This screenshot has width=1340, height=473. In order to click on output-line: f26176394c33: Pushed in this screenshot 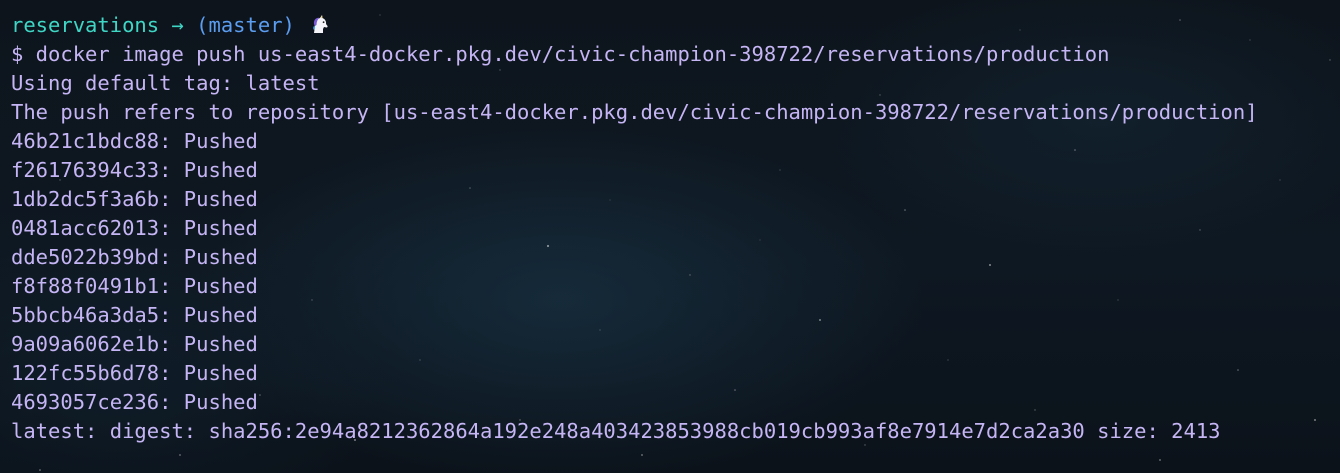, I will do `click(134, 170)`.